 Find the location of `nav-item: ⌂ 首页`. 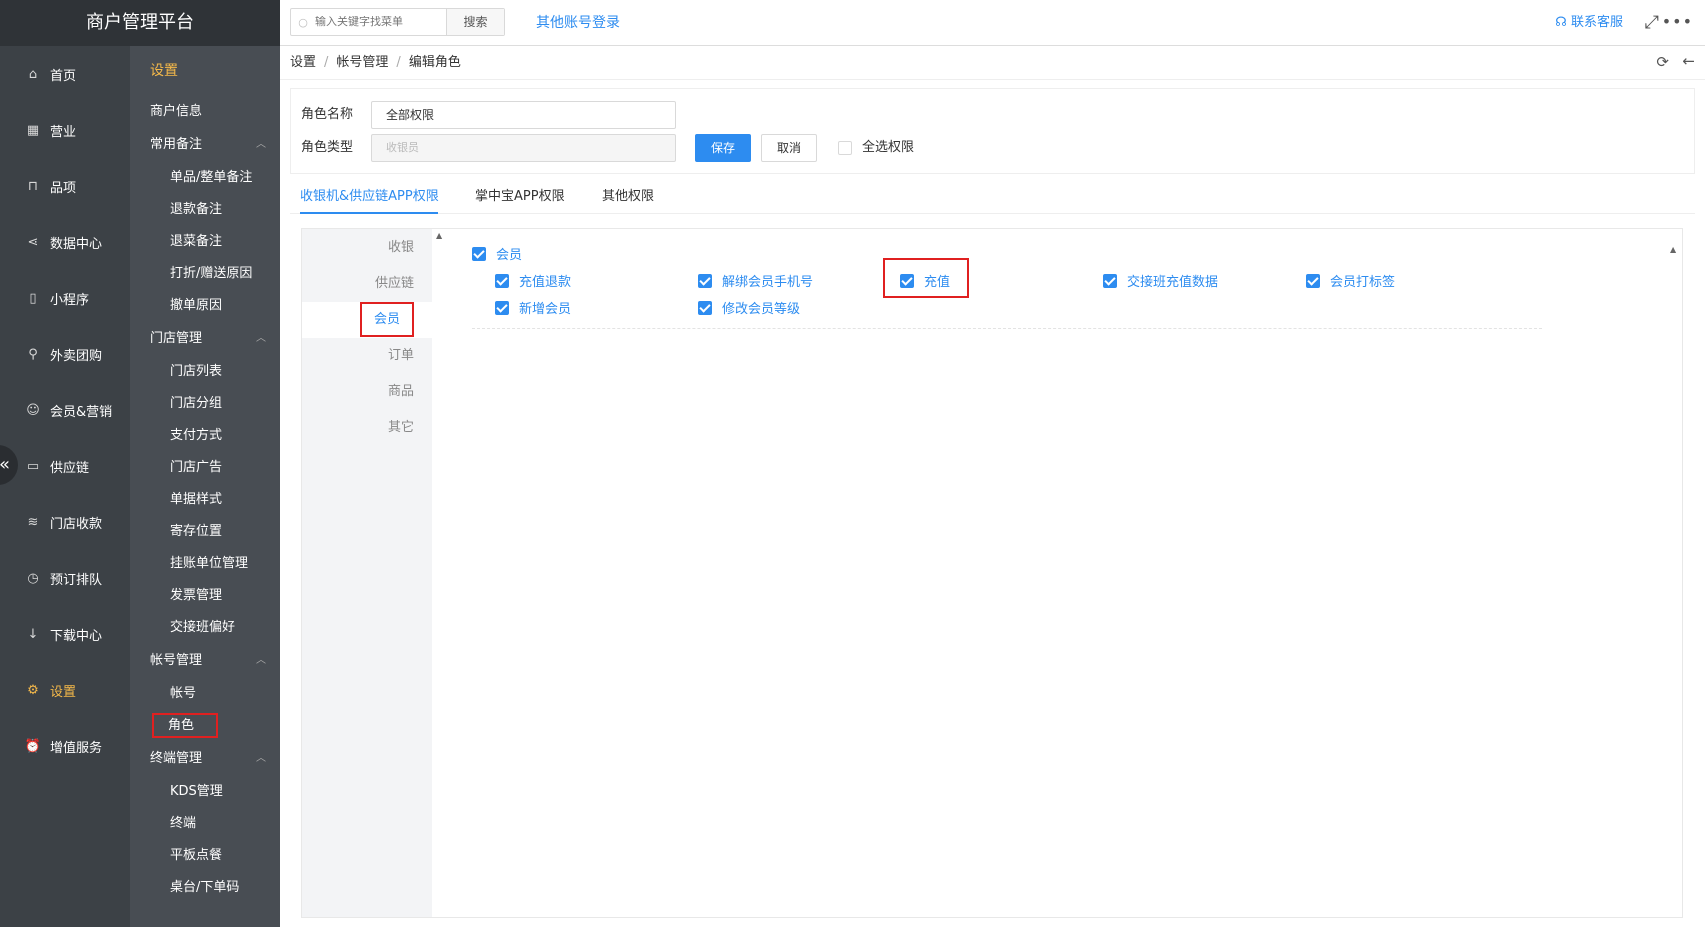

nav-item: ⌂ 首页 is located at coordinates (65, 74).